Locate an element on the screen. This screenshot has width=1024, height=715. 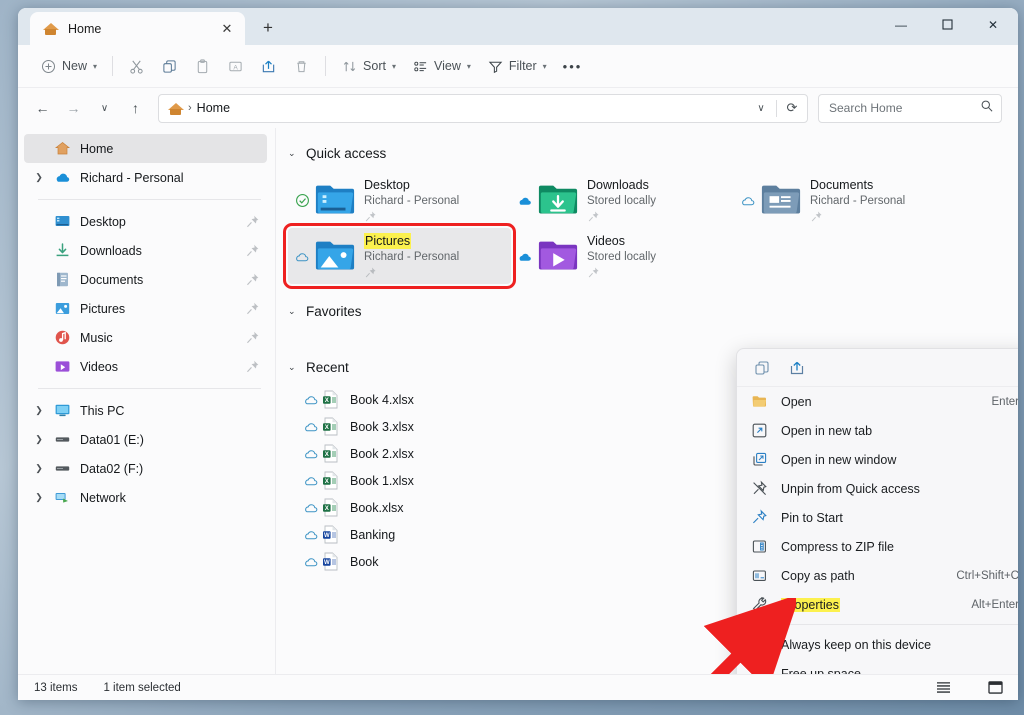
view-button: View ▾ is located at coordinates (441, 66).